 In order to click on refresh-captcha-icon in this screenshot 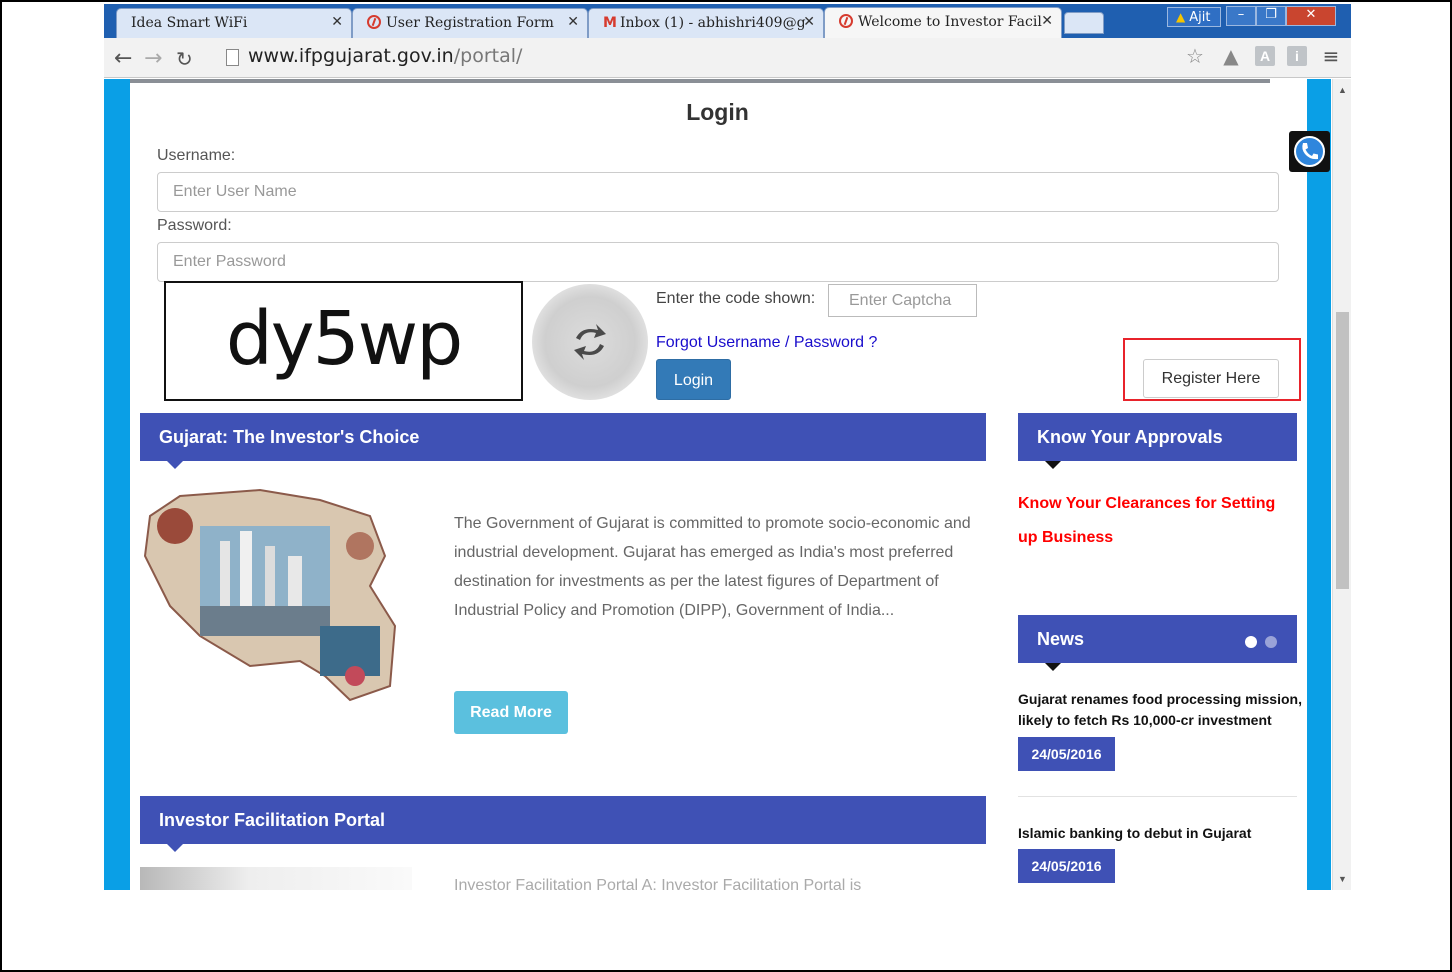, I will do `click(590, 342)`.